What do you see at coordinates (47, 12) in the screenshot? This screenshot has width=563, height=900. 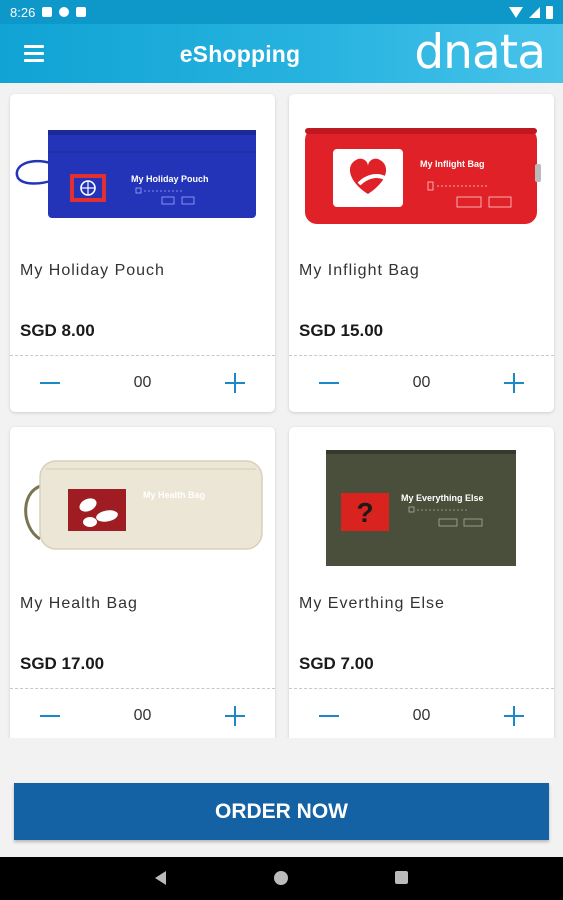 I see `notification-icon` at bounding box center [47, 12].